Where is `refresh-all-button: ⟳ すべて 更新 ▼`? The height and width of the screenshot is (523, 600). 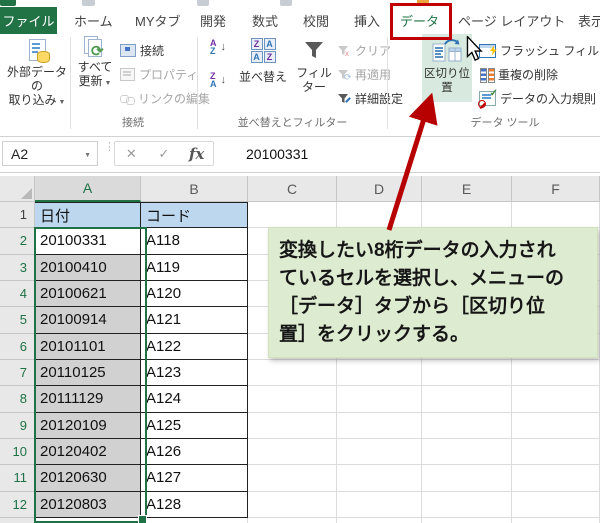 refresh-all-button: ⟳ すべて 更新 ▼ is located at coordinates (95, 63).